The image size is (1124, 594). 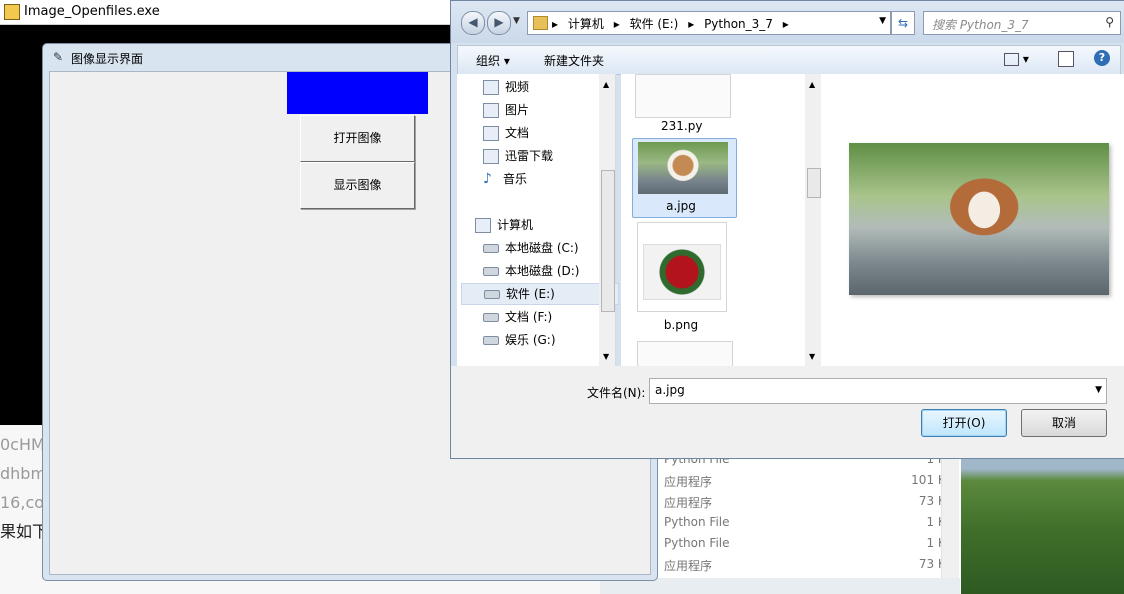 I want to click on nav-item-computer: 计算机, so click(x=504, y=225).